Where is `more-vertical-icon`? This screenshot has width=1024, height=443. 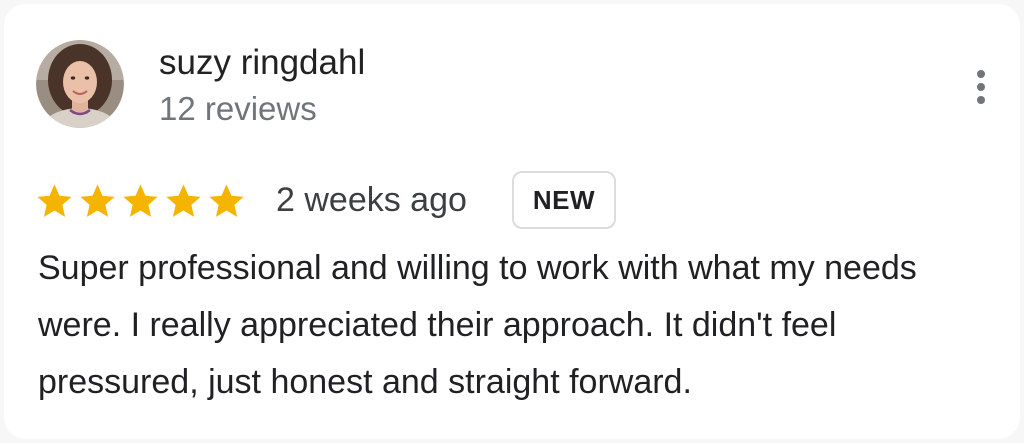
more-vertical-icon is located at coordinates (981, 74).